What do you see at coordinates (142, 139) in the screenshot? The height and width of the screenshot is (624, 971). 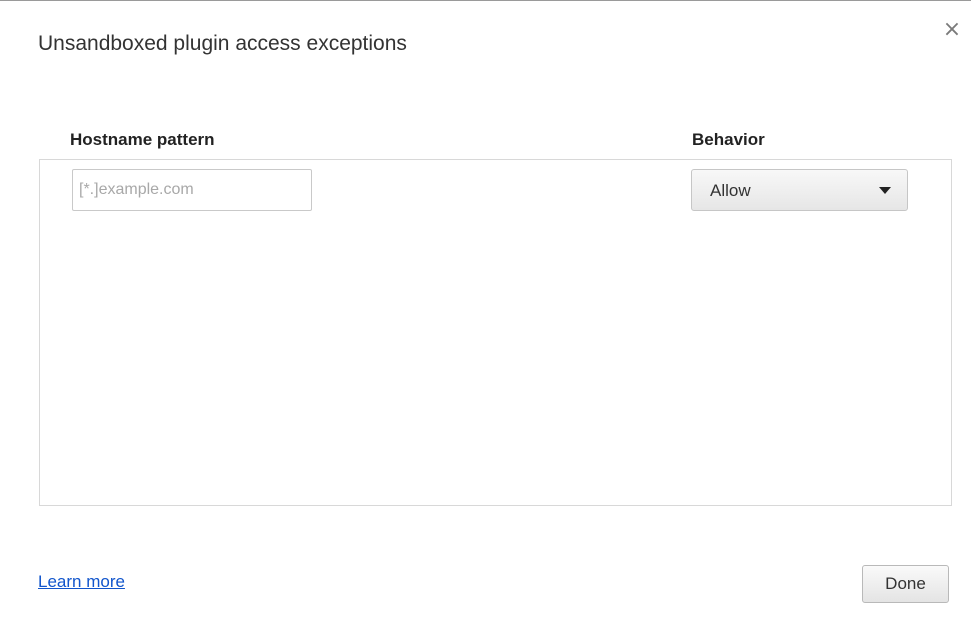 I see `column-header-hostname: Hostname pattern` at bounding box center [142, 139].